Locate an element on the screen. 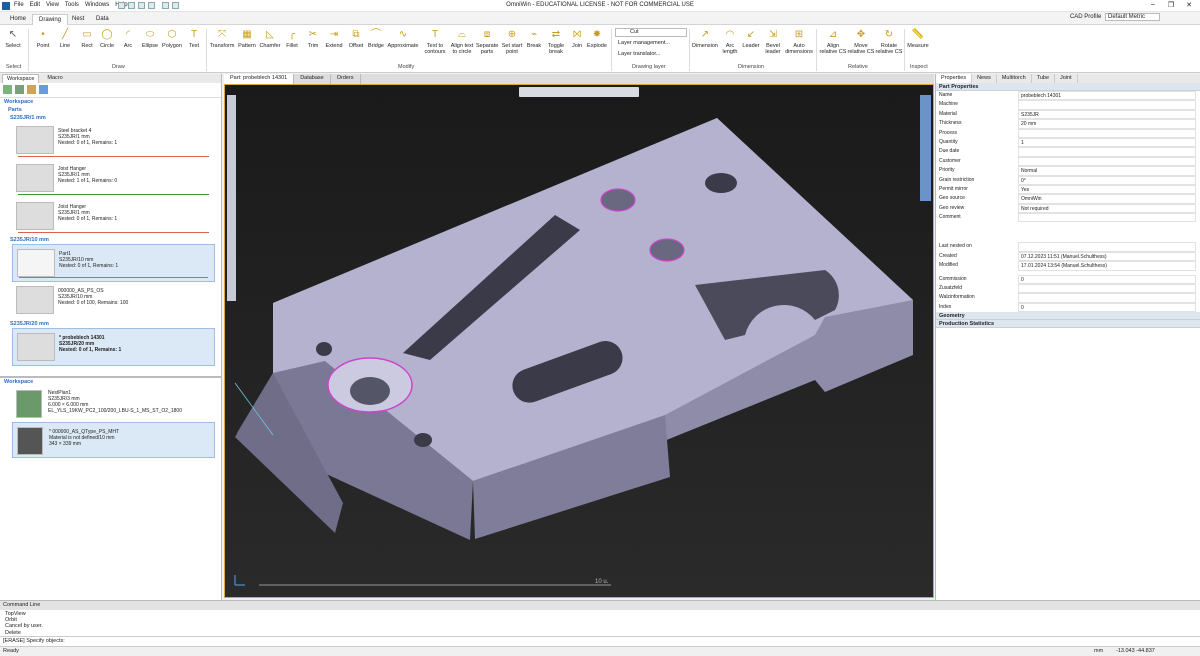 The height and width of the screenshot is (656, 1200). property-value: Yes is located at coordinates (1107, 189).